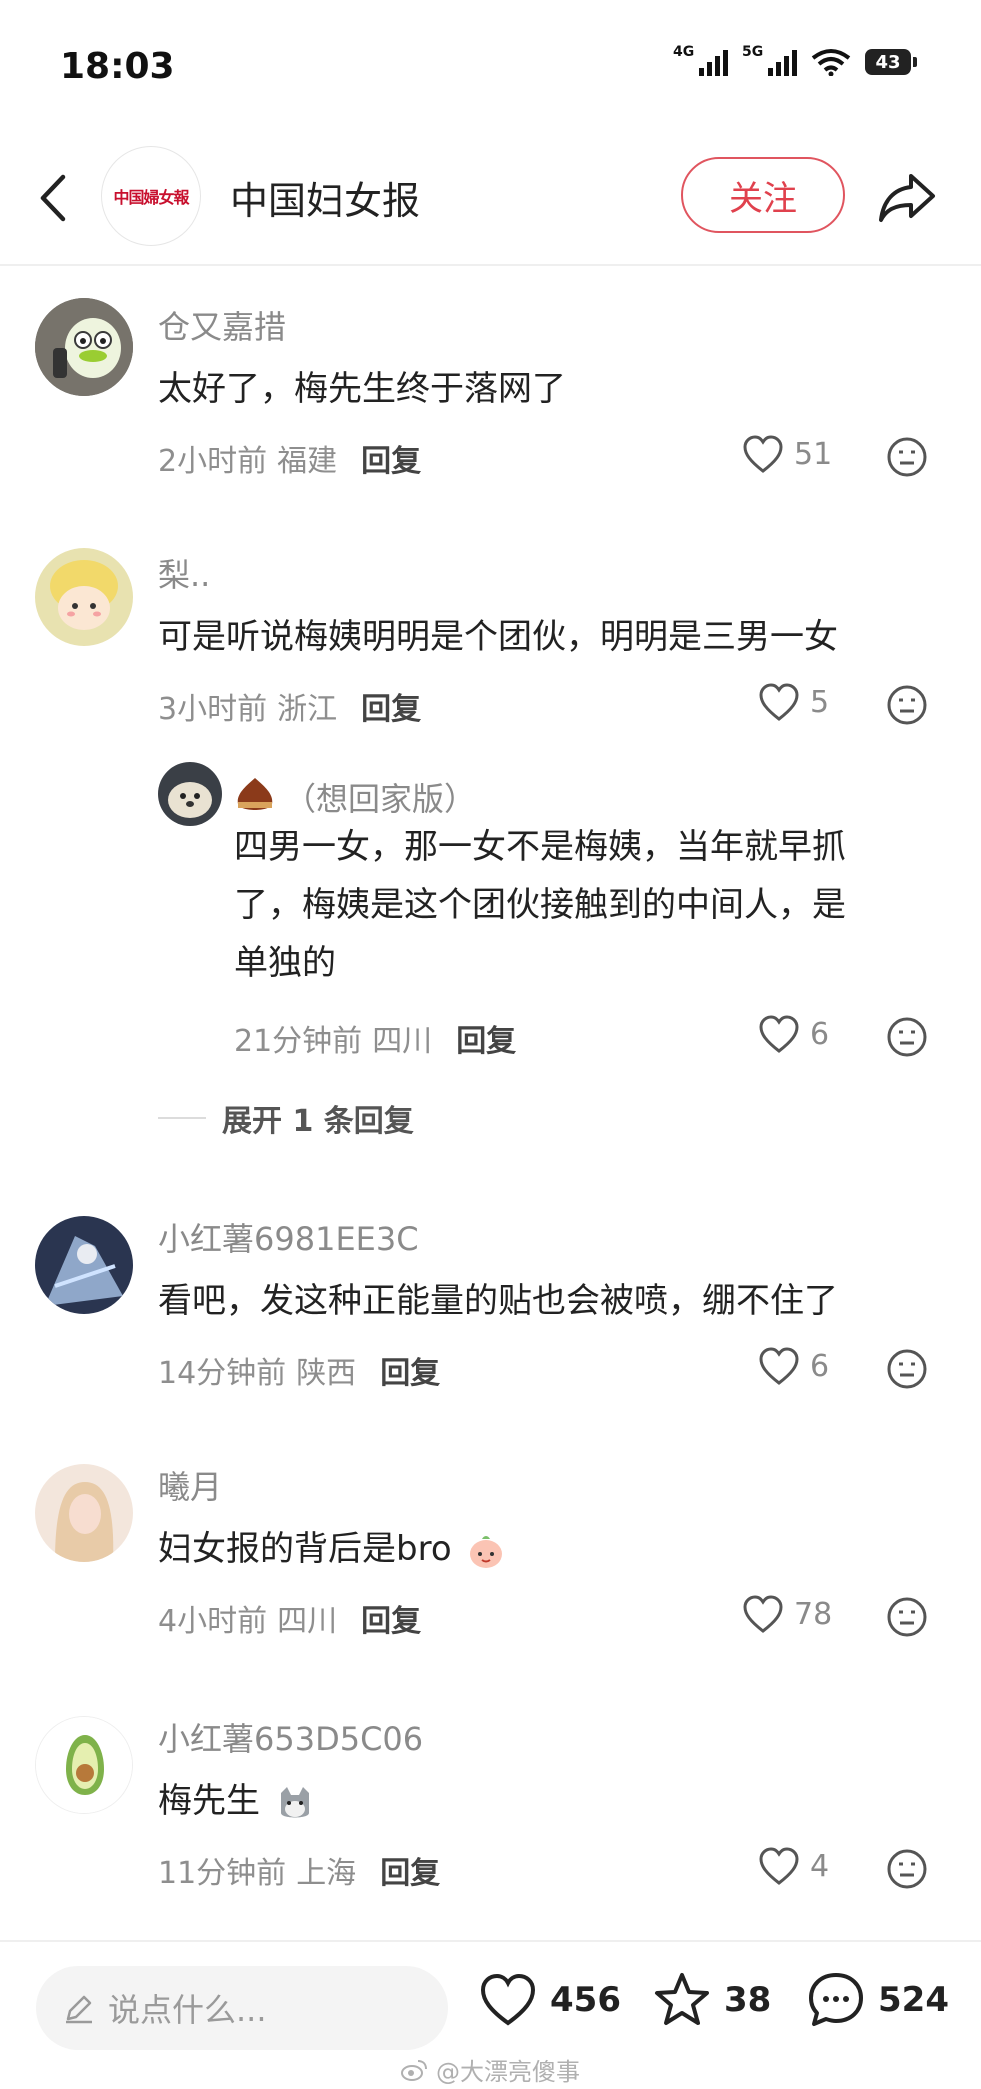 This screenshot has height=2089, width=981. What do you see at coordinates (326, 1373) in the screenshot?
I see `comment-location: 陕西` at bounding box center [326, 1373].